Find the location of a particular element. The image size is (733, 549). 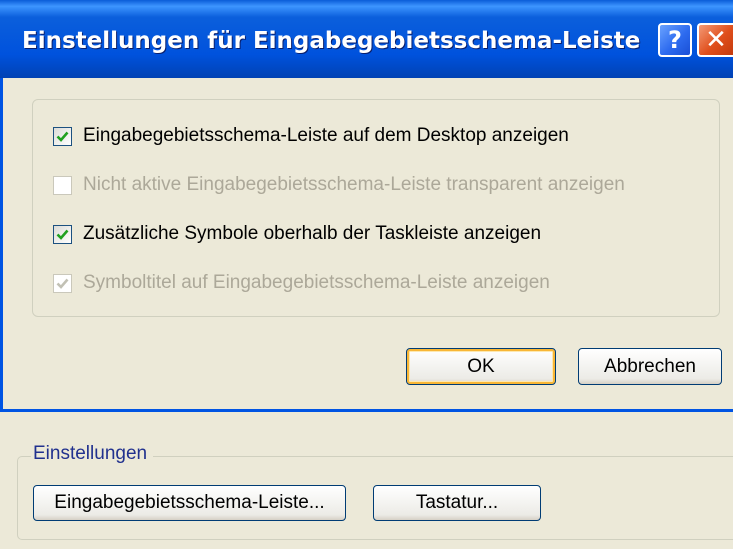

checkbox-transparent-when-inactive is located at coordinates (62, 185).